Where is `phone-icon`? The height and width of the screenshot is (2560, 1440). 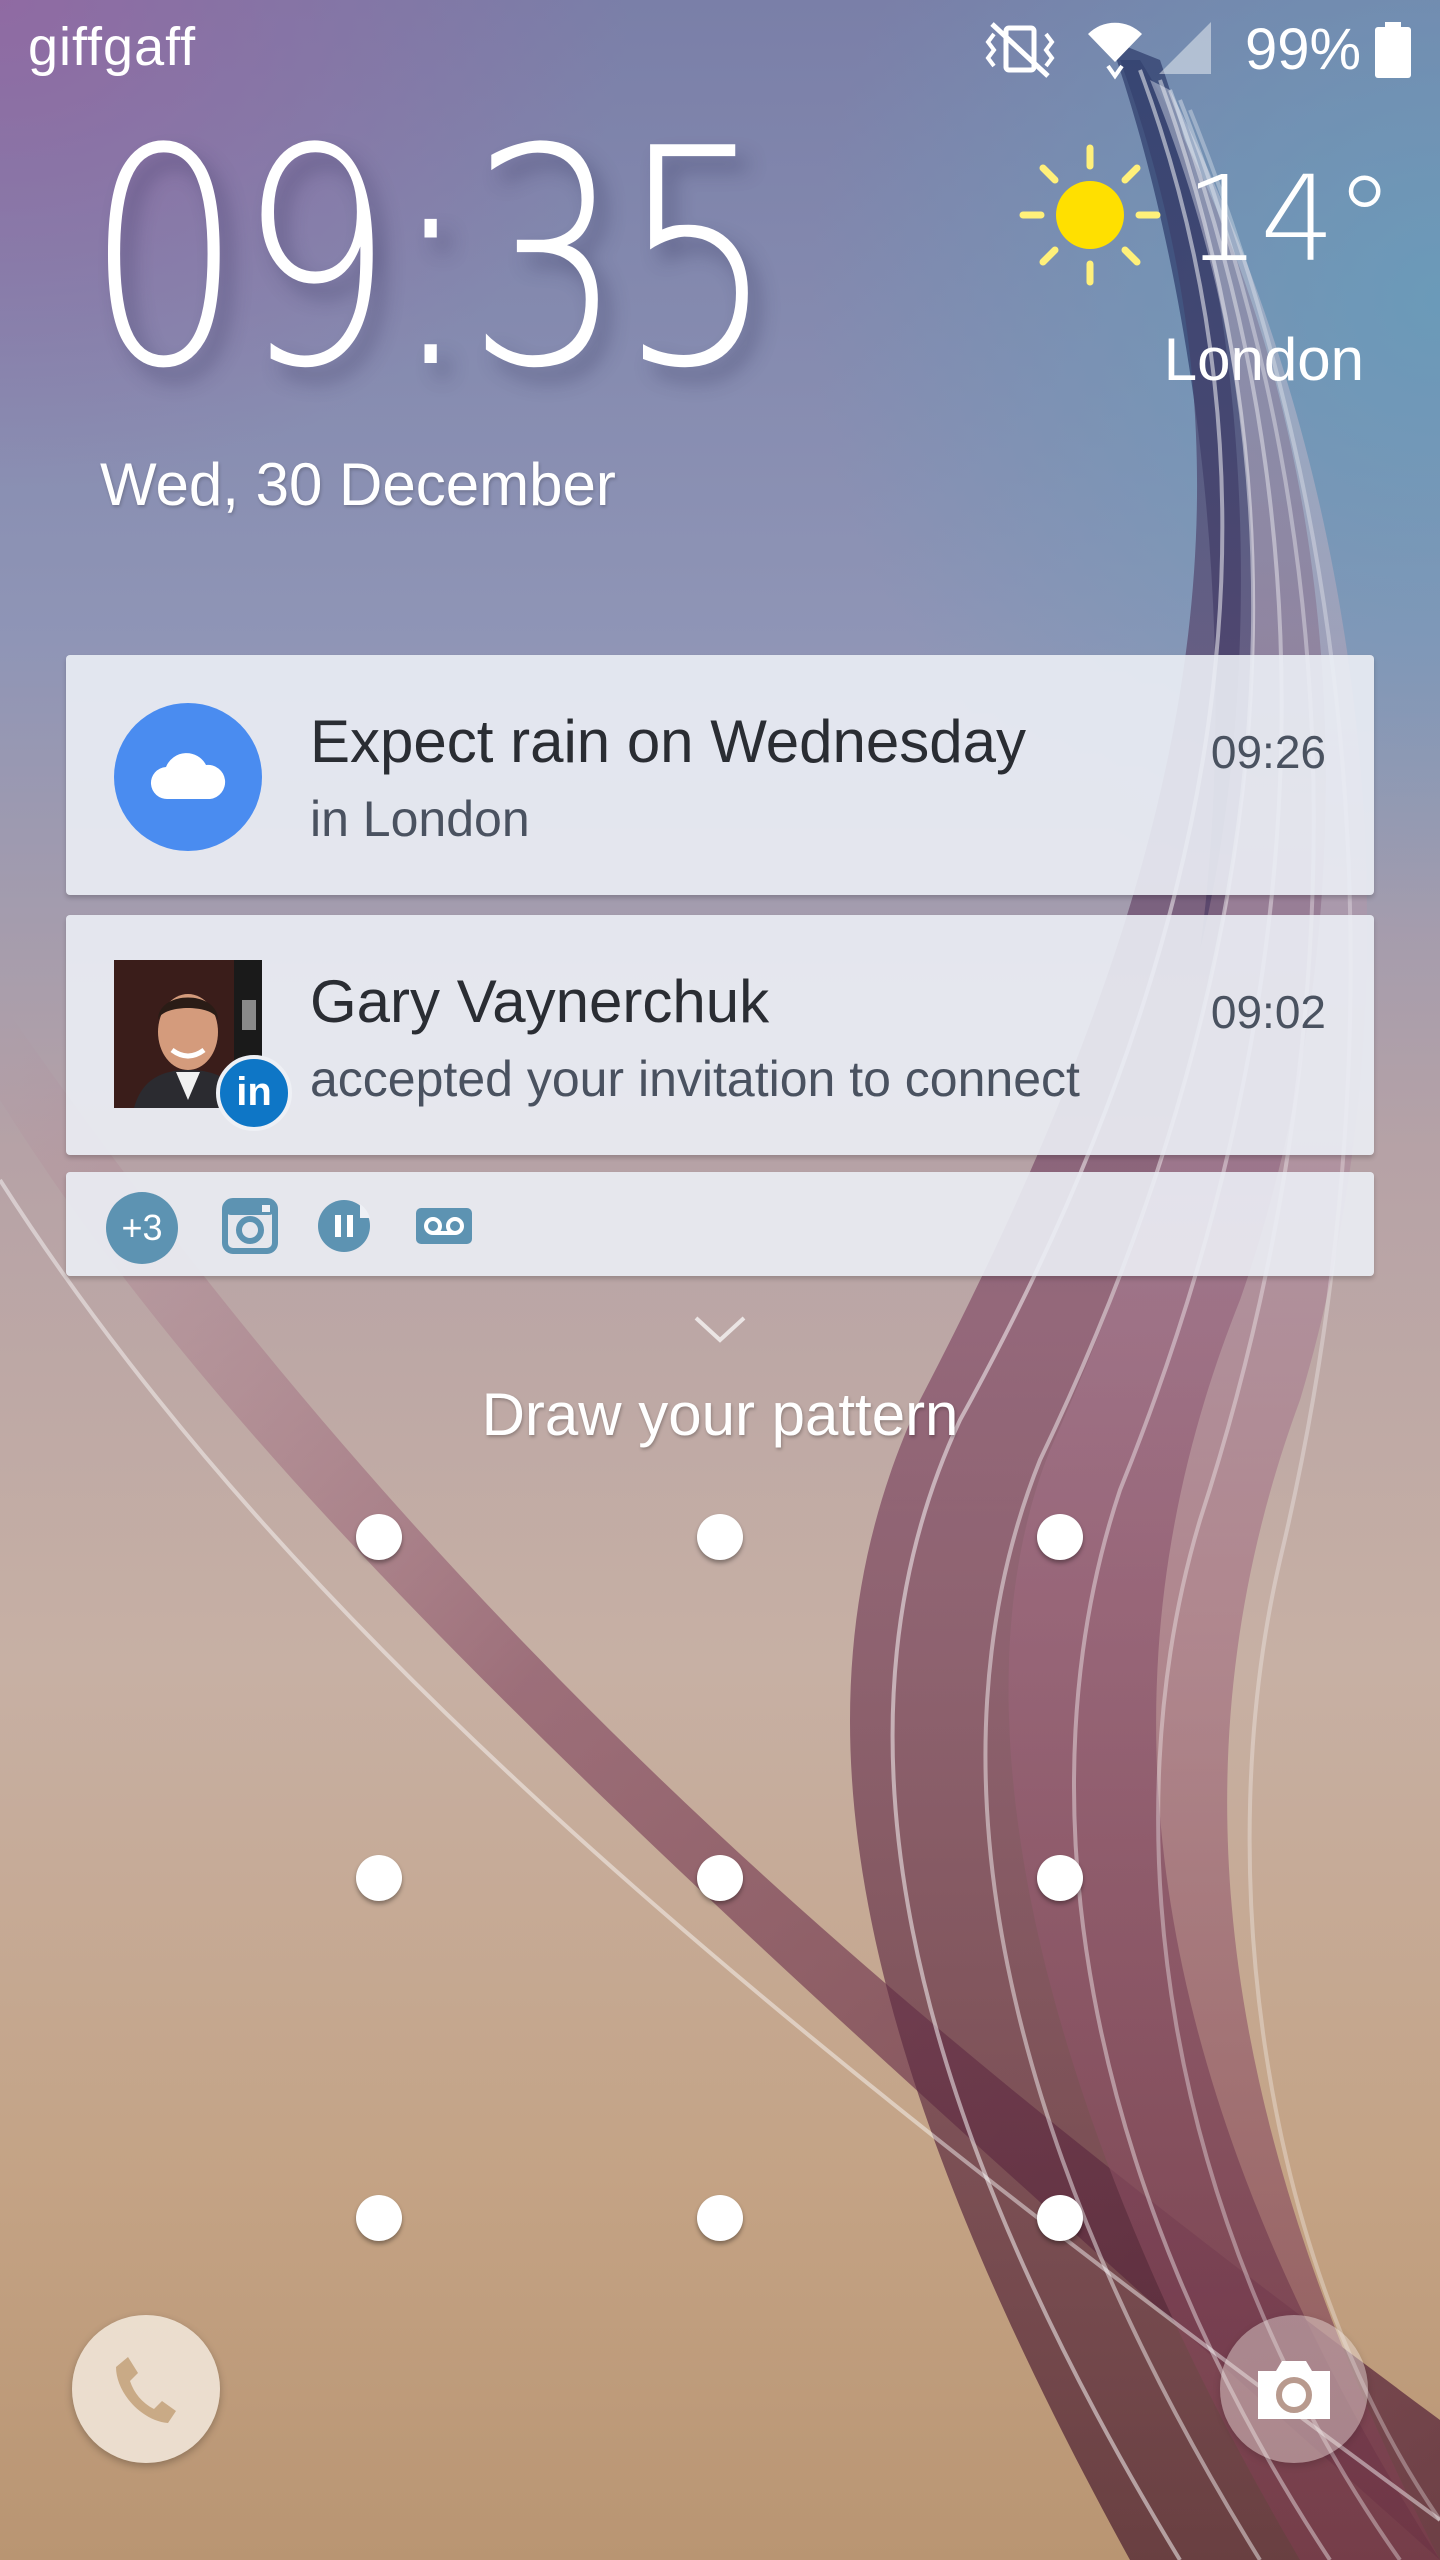 phone-icon is located at coordinates (146, 2390).